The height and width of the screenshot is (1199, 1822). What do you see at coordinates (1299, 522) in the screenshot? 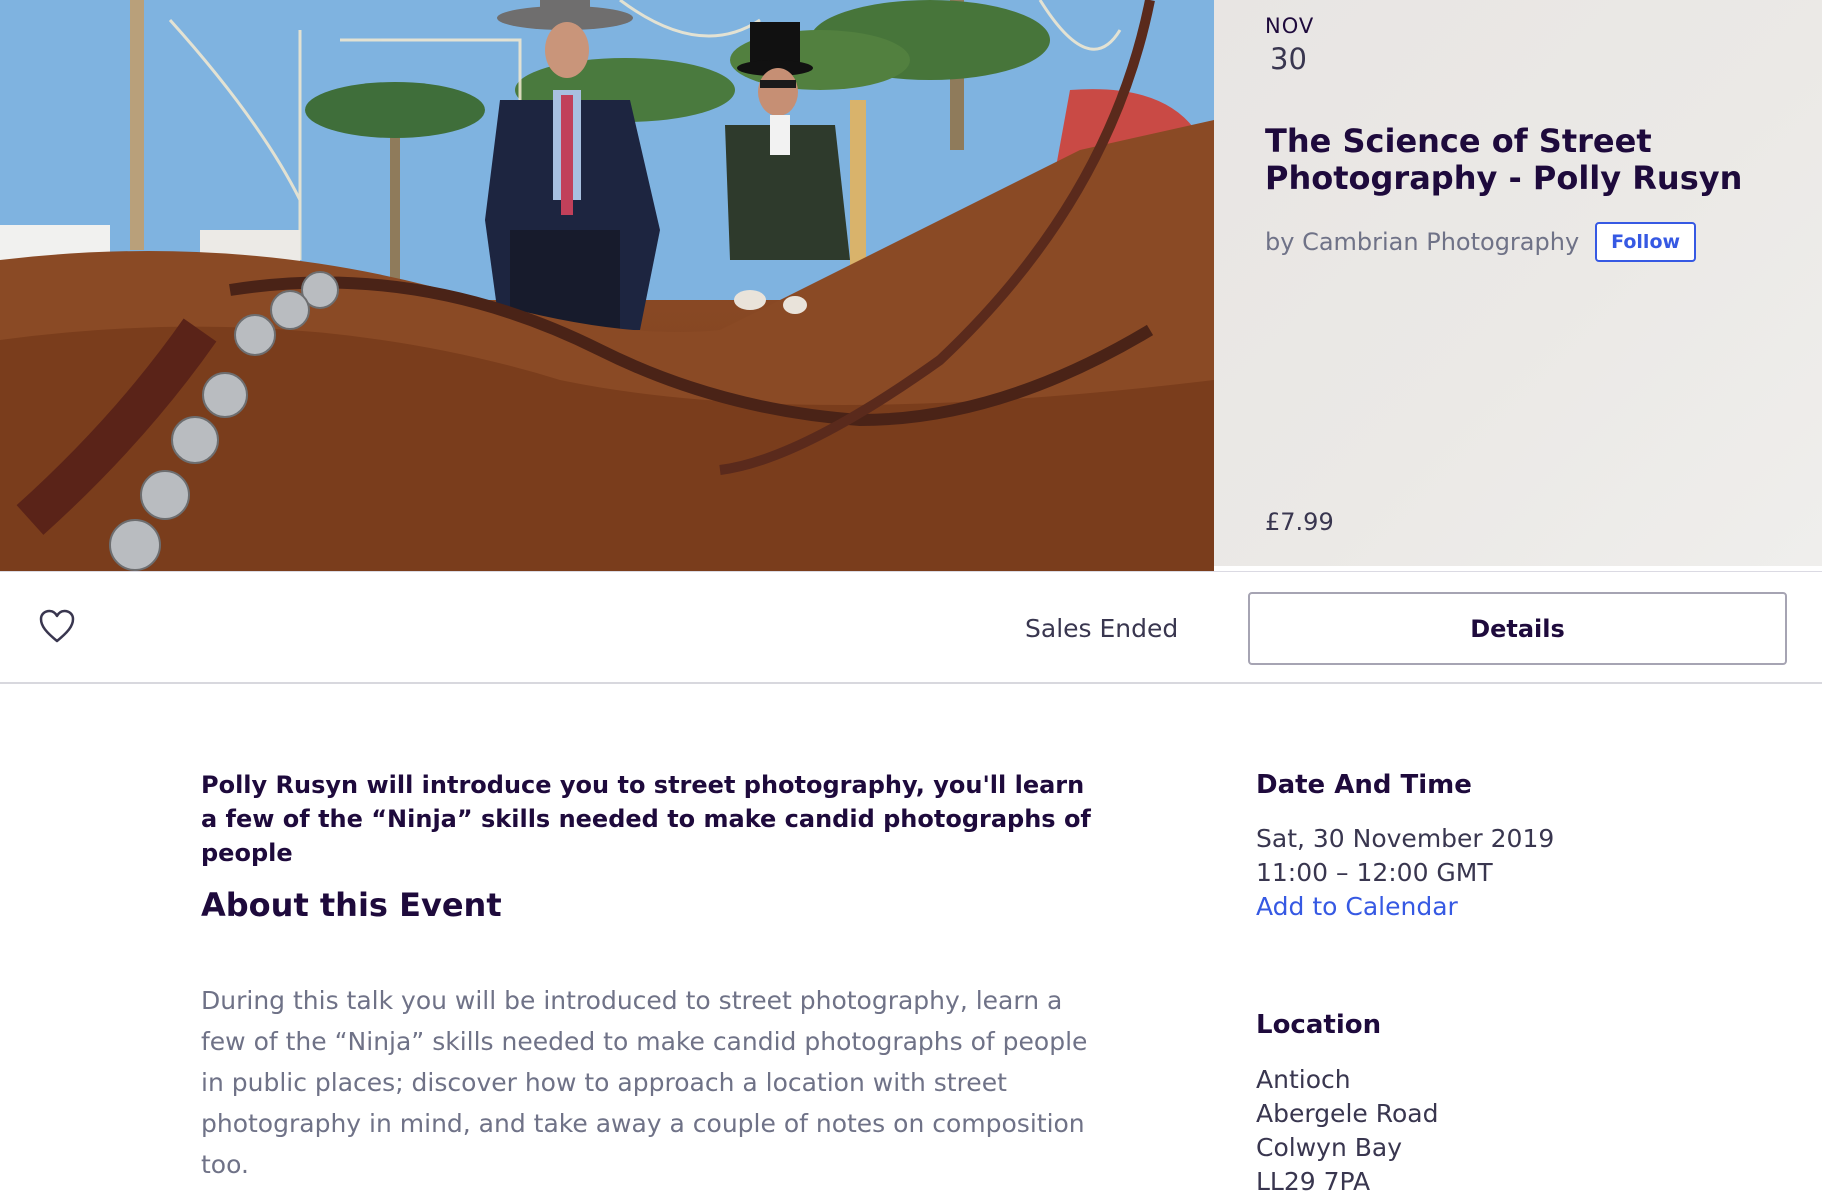
I see `ticket-price: £7.99` at bounding box center [1299, 522].